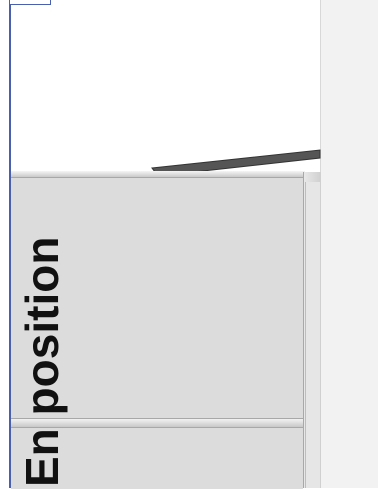 The width and height of the screenshot is (378, 489). Describe the element at coordinates (42, 361) in the screenshot. I see `position-label: En position` at that location.